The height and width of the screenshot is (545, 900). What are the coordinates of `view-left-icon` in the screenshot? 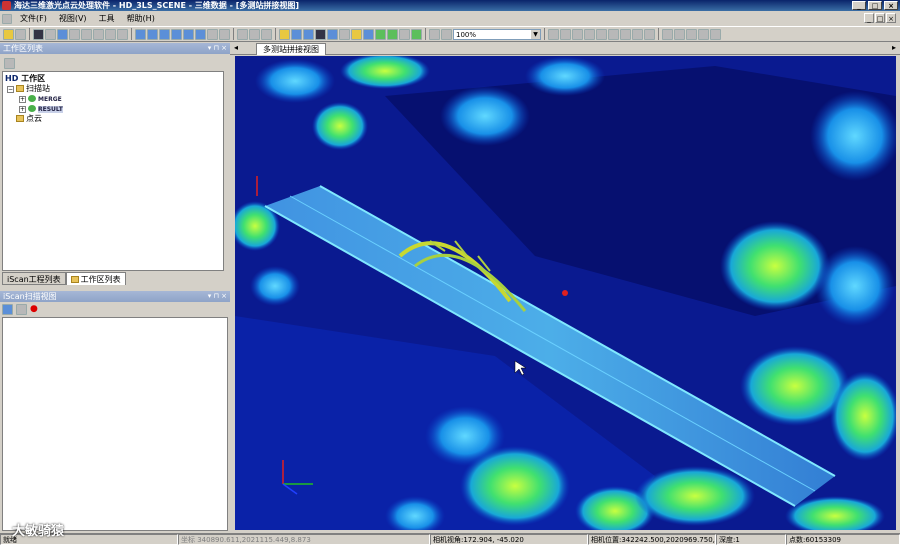 It's located at (164, 34).